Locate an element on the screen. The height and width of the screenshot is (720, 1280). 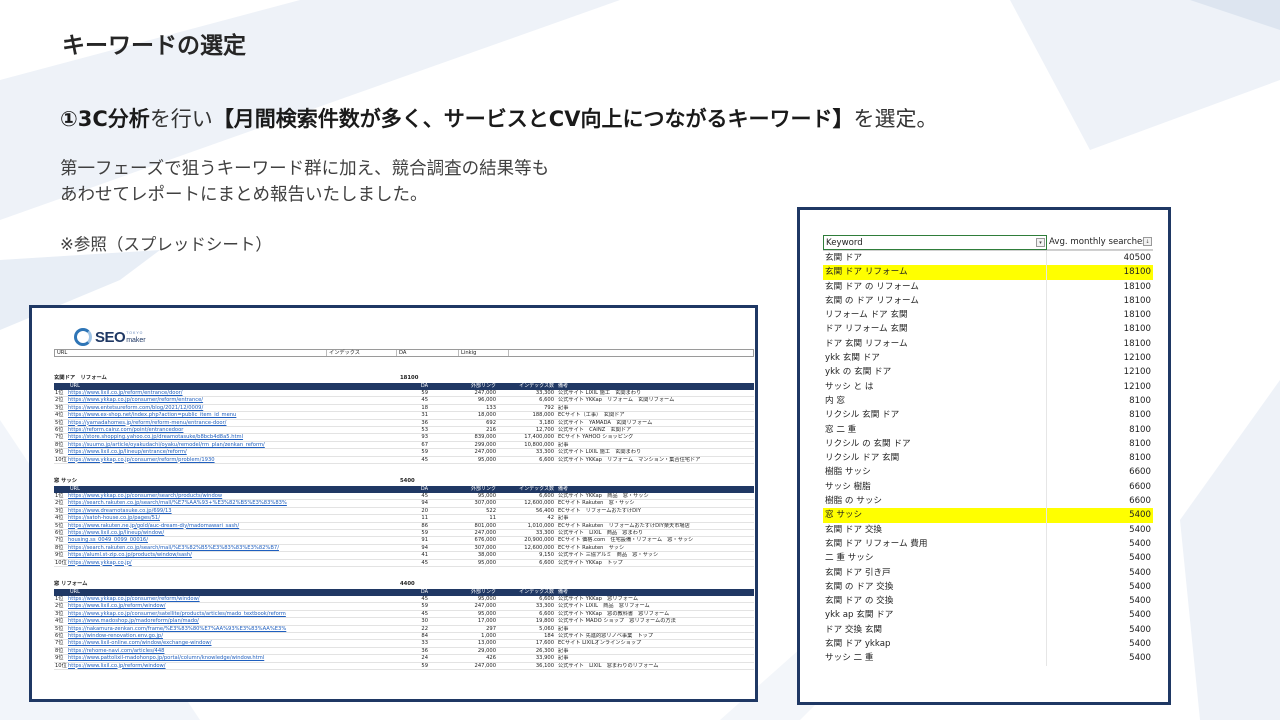
keyword-row: ykk の 玄関 ドア 12100 is located at coordinates (988, 372).